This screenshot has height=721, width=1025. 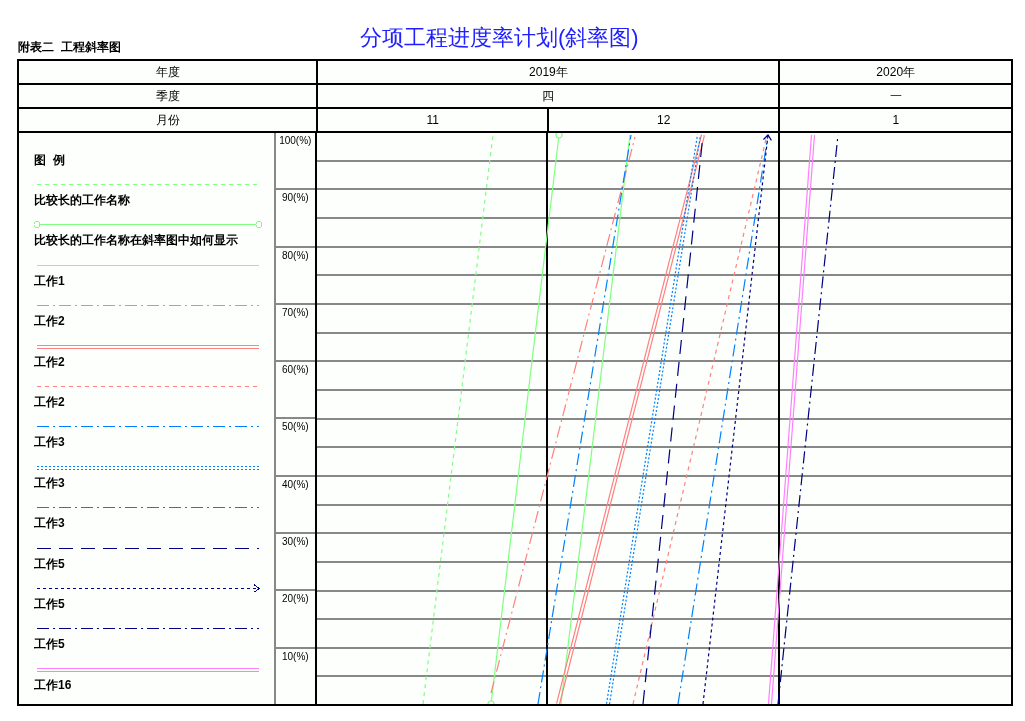 What do you see at coordinates (894, 120) in the screenshot?
I see `month-cell: 1` at bounding box center [894, 120].